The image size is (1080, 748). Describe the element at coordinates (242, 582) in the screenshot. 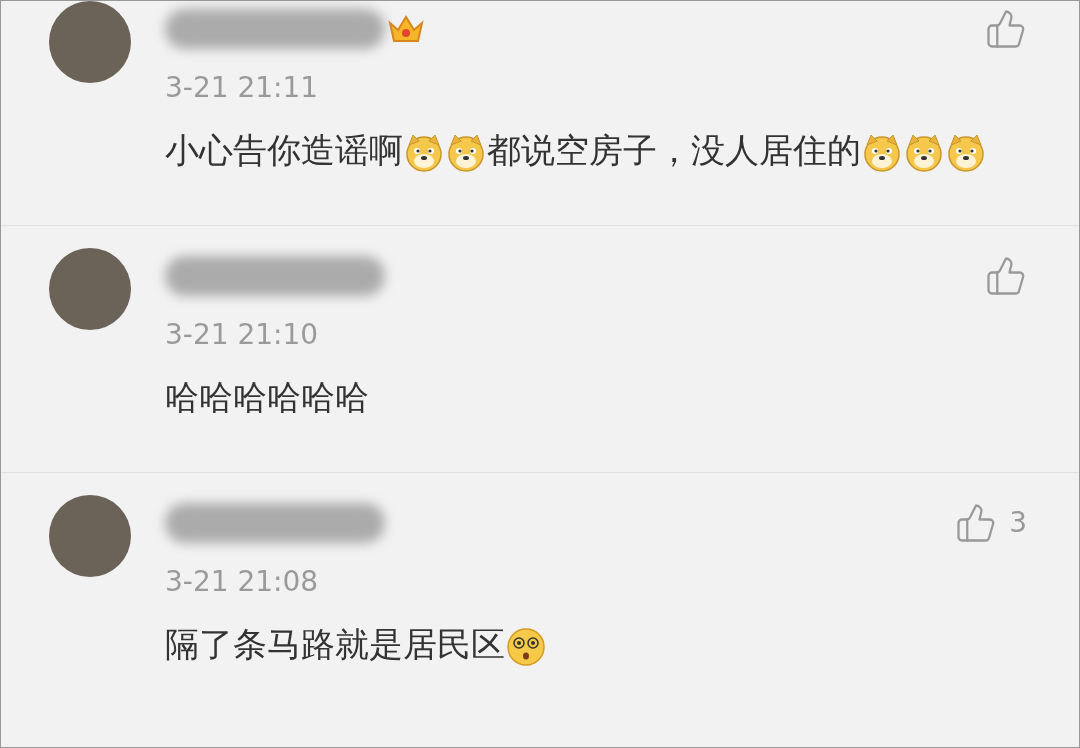

I see `comment-time: 3-21 21:08` at that location.